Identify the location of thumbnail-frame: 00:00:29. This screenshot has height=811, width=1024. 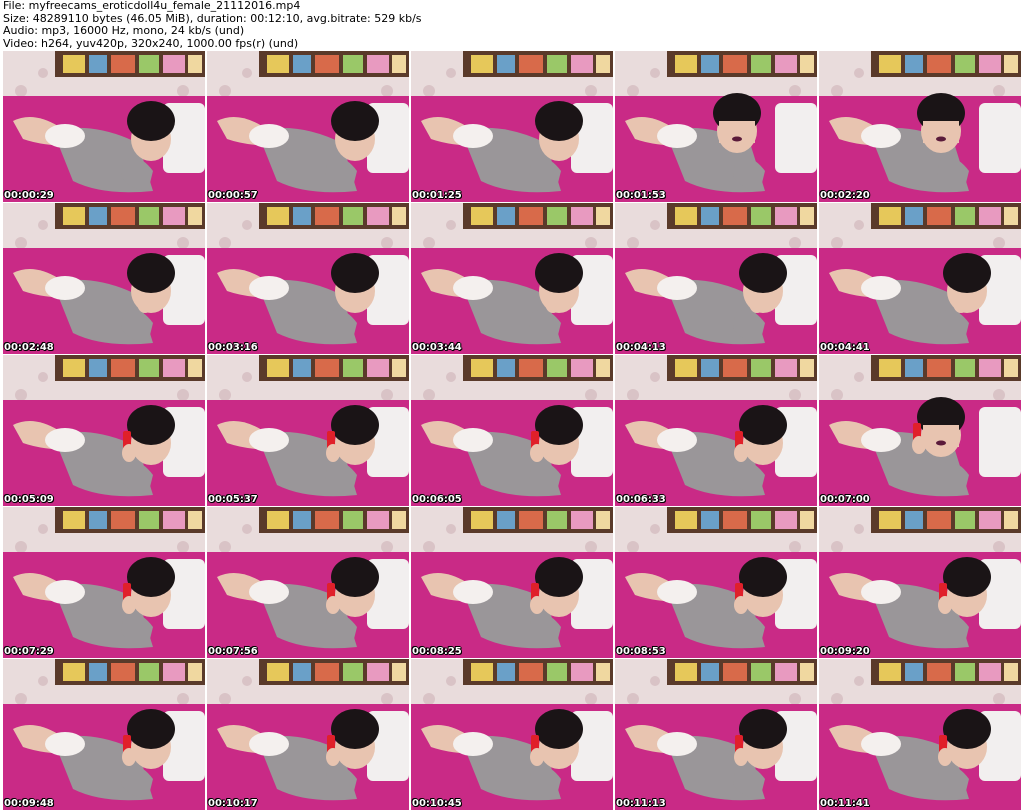
(104, 126).